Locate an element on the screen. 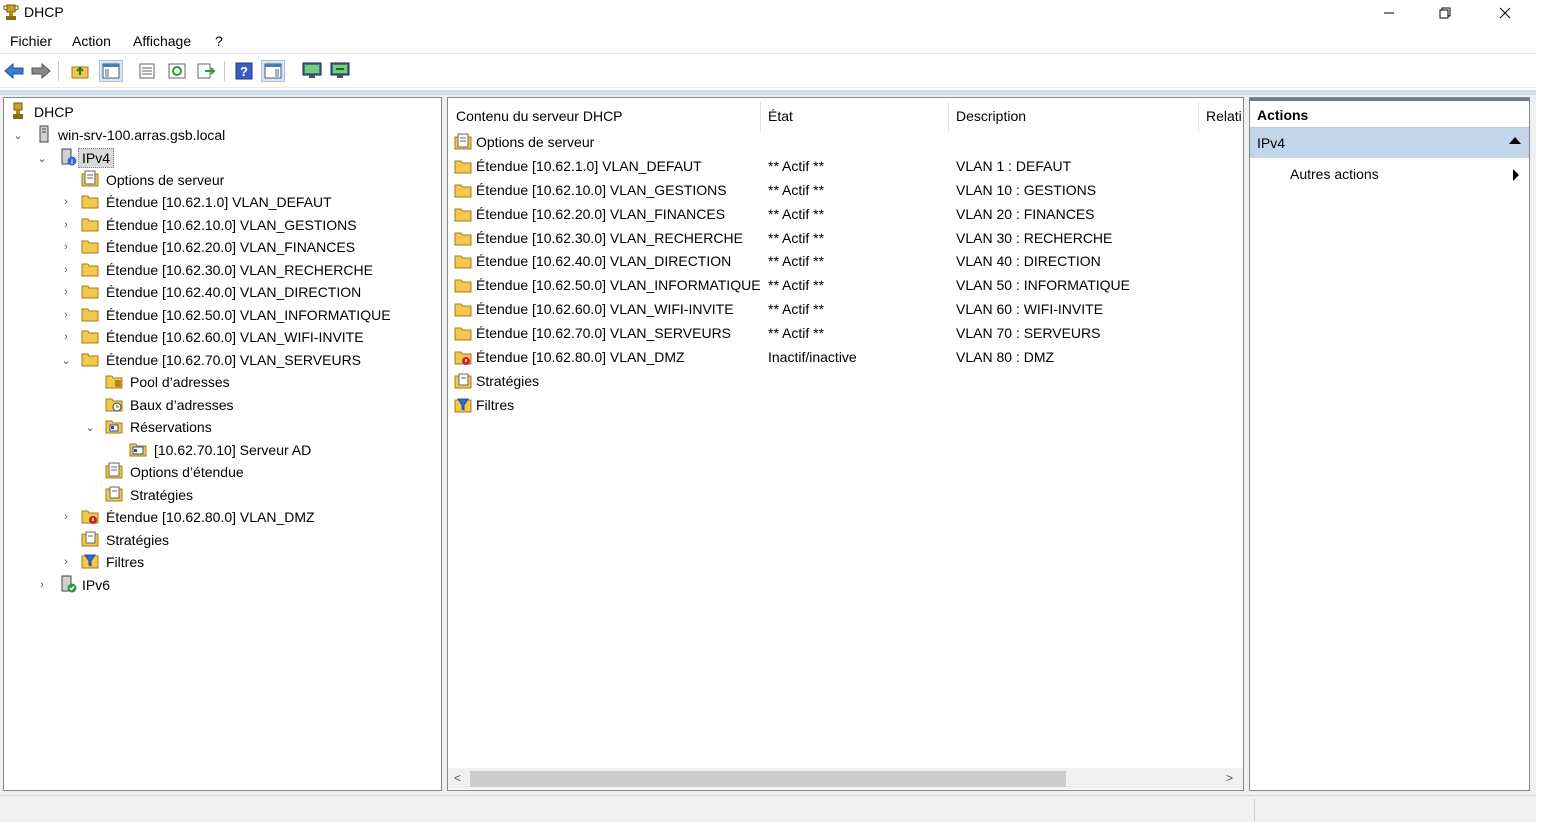  tree-label: Étendue [10.62.40.0] VLAN_DIRECTION is located at coordinates (234, 292).